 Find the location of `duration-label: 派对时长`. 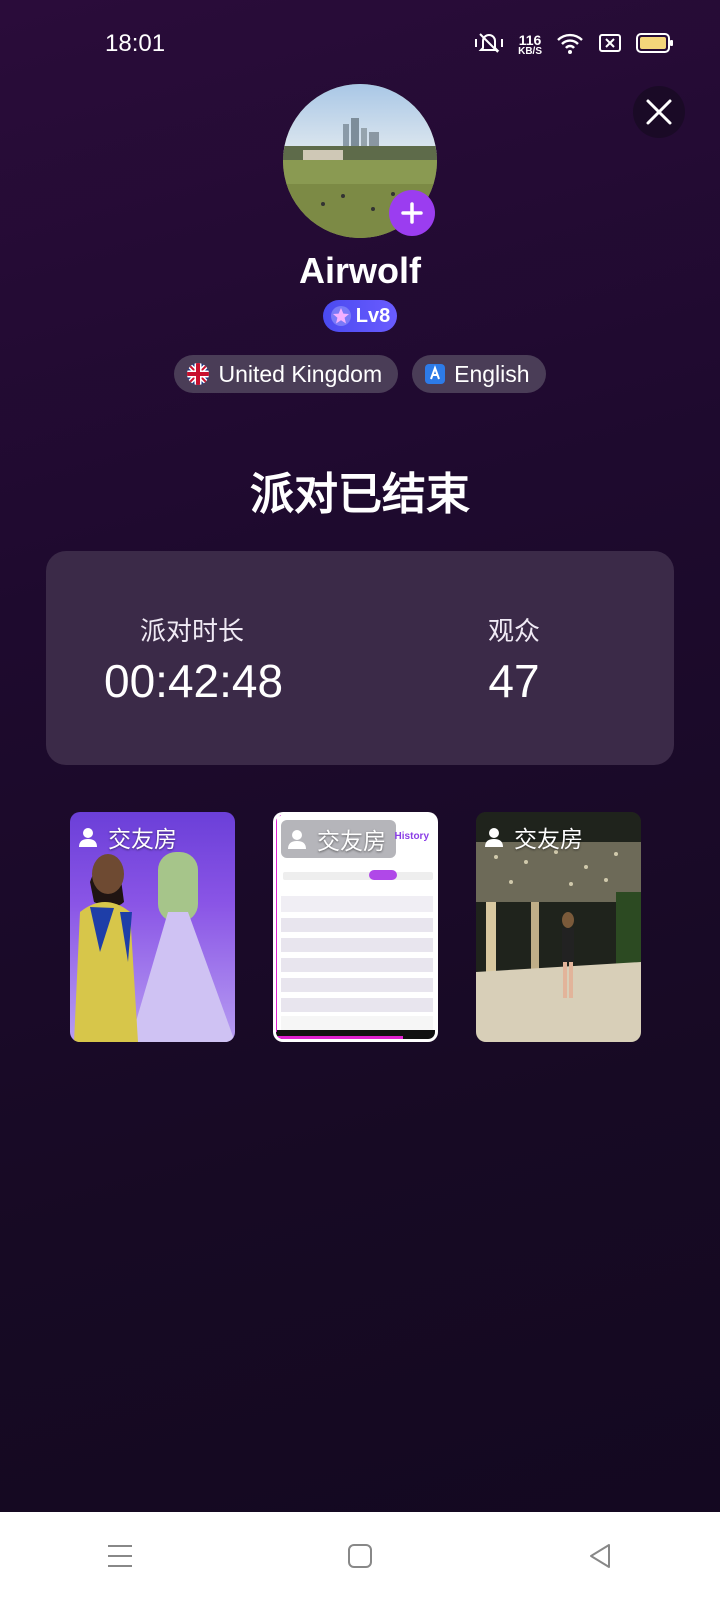

duration-label: 派对时长 is located at coordinates (191, 631).